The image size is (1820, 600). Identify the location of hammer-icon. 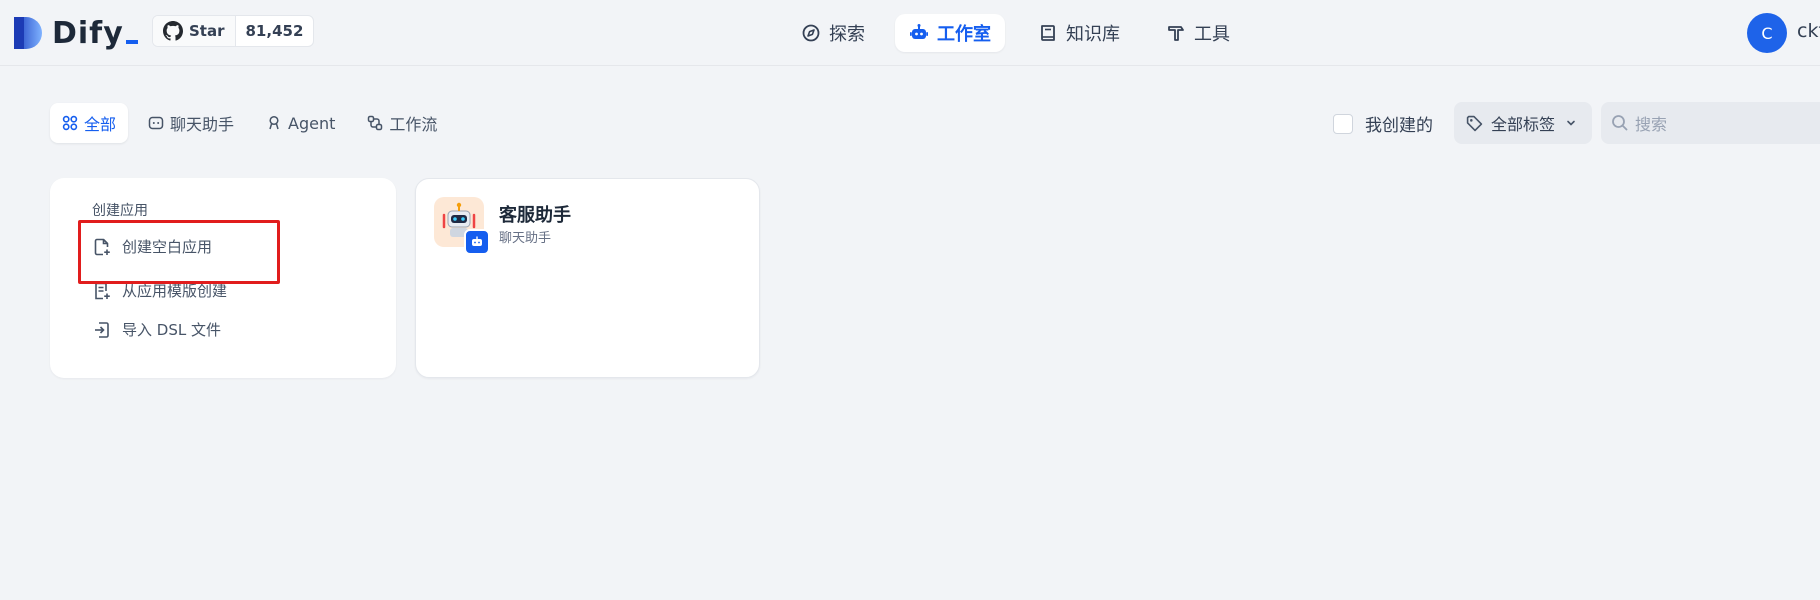
(1176, 33).